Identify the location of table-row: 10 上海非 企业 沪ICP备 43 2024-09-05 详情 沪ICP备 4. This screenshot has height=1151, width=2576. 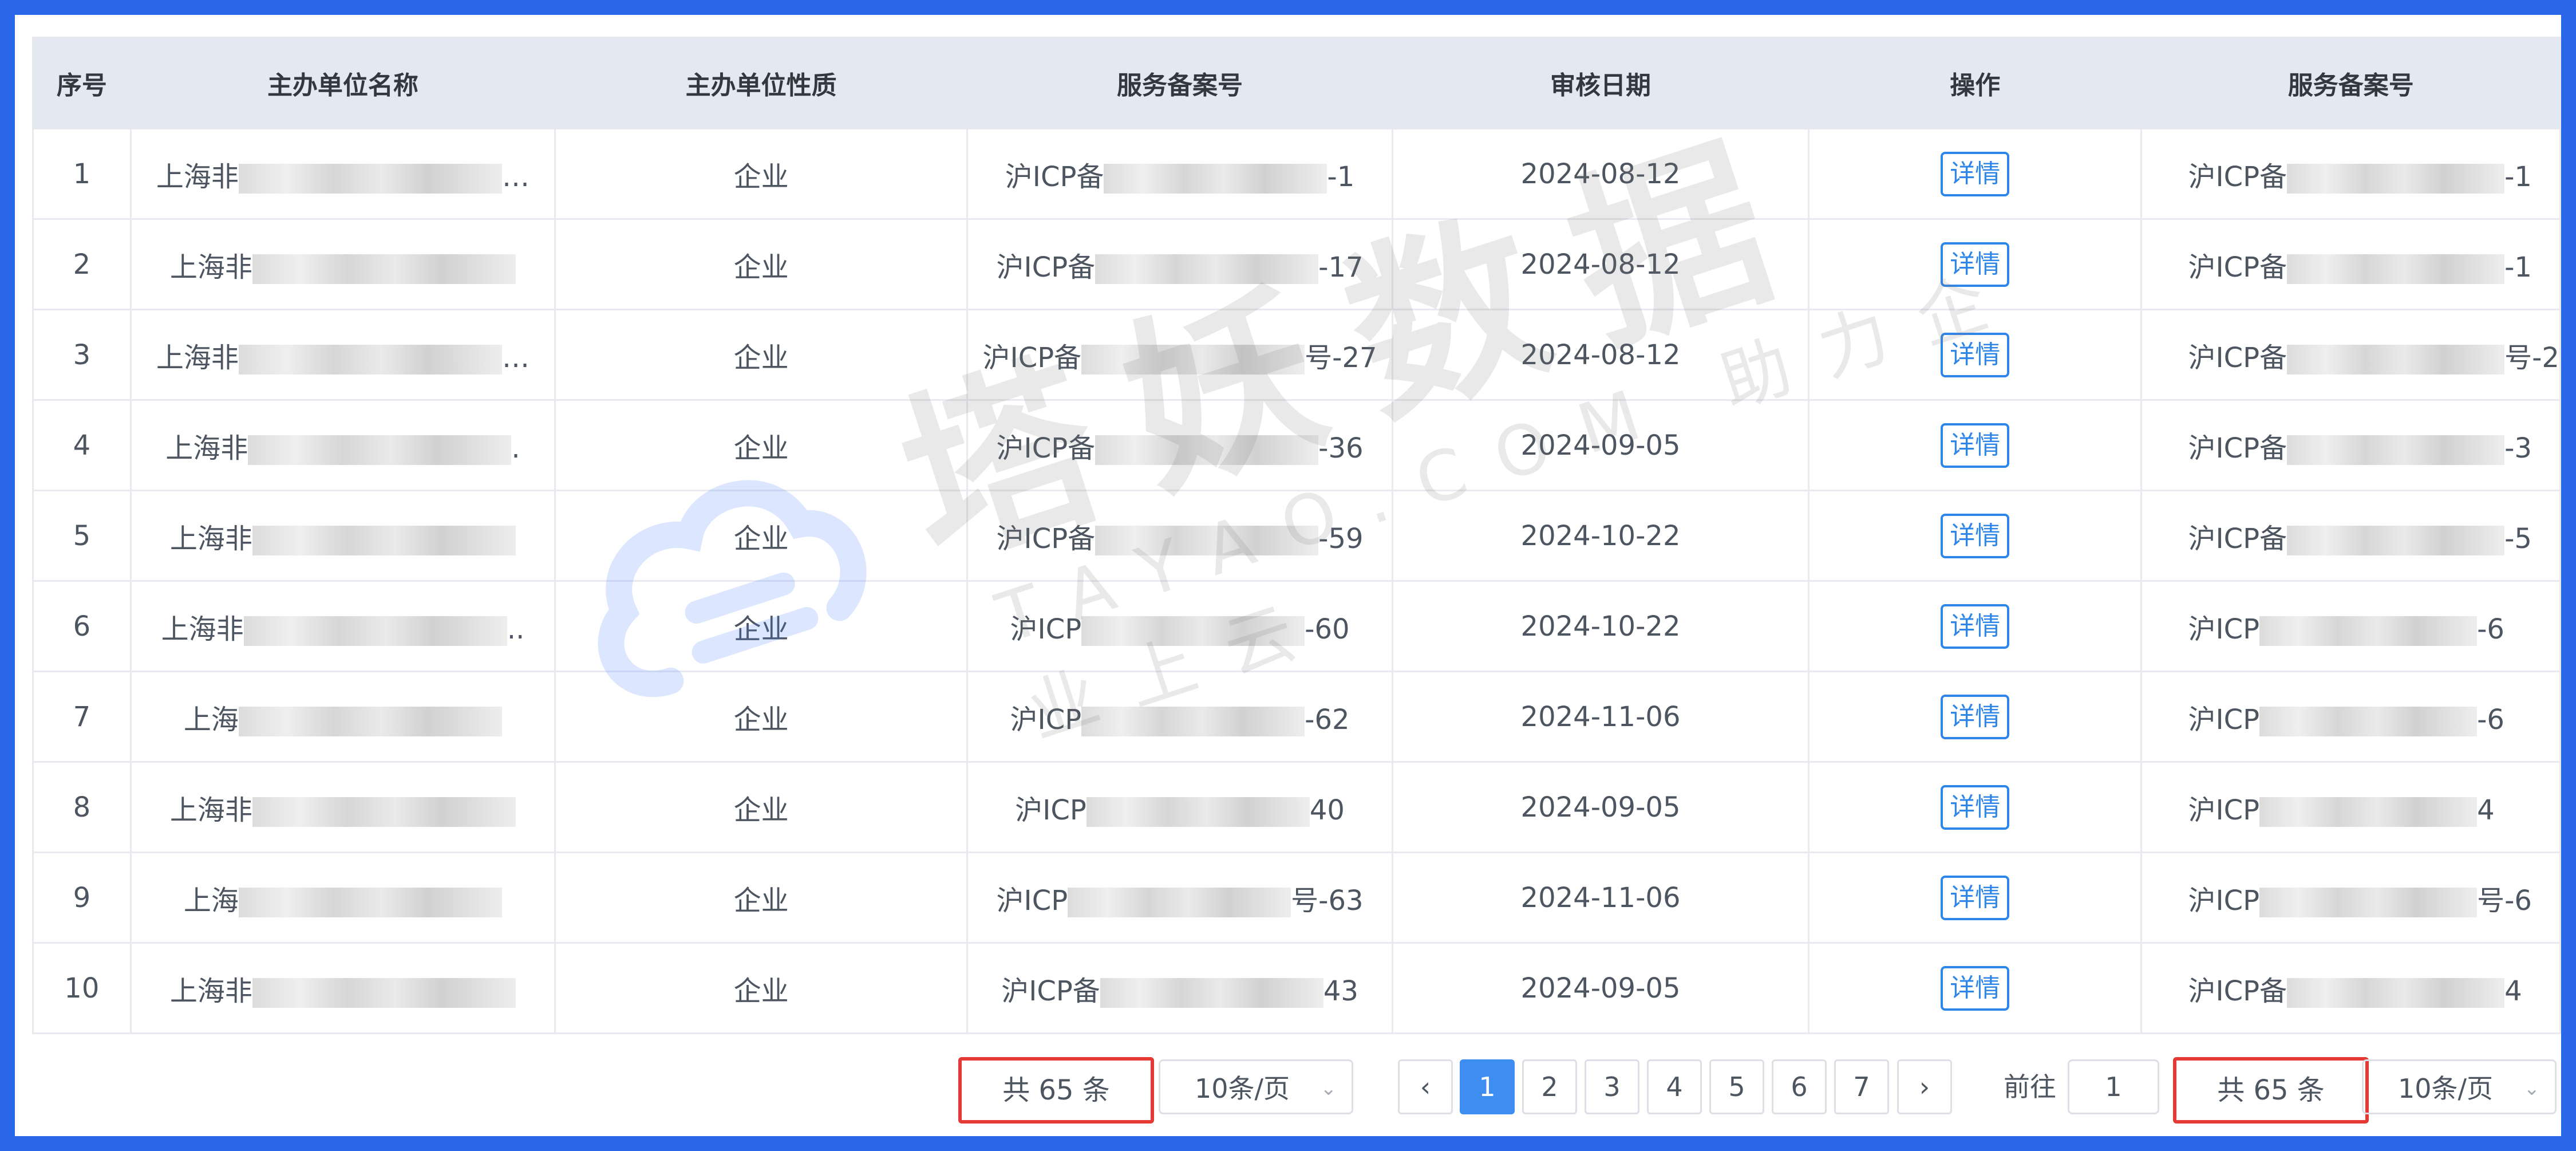
(1296, 988).